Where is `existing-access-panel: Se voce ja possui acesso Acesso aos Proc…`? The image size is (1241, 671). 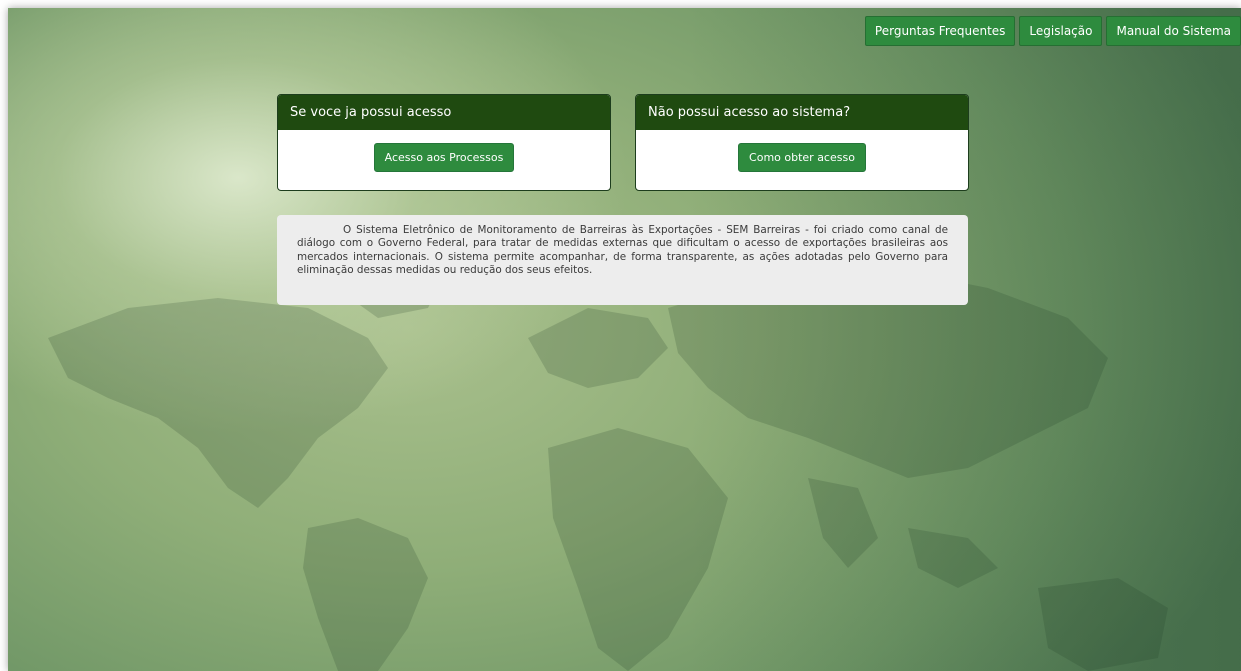 existing-access-panel: Se voce ja possui acesso Acesso aos Proc… is located at coordinates (444, 142).